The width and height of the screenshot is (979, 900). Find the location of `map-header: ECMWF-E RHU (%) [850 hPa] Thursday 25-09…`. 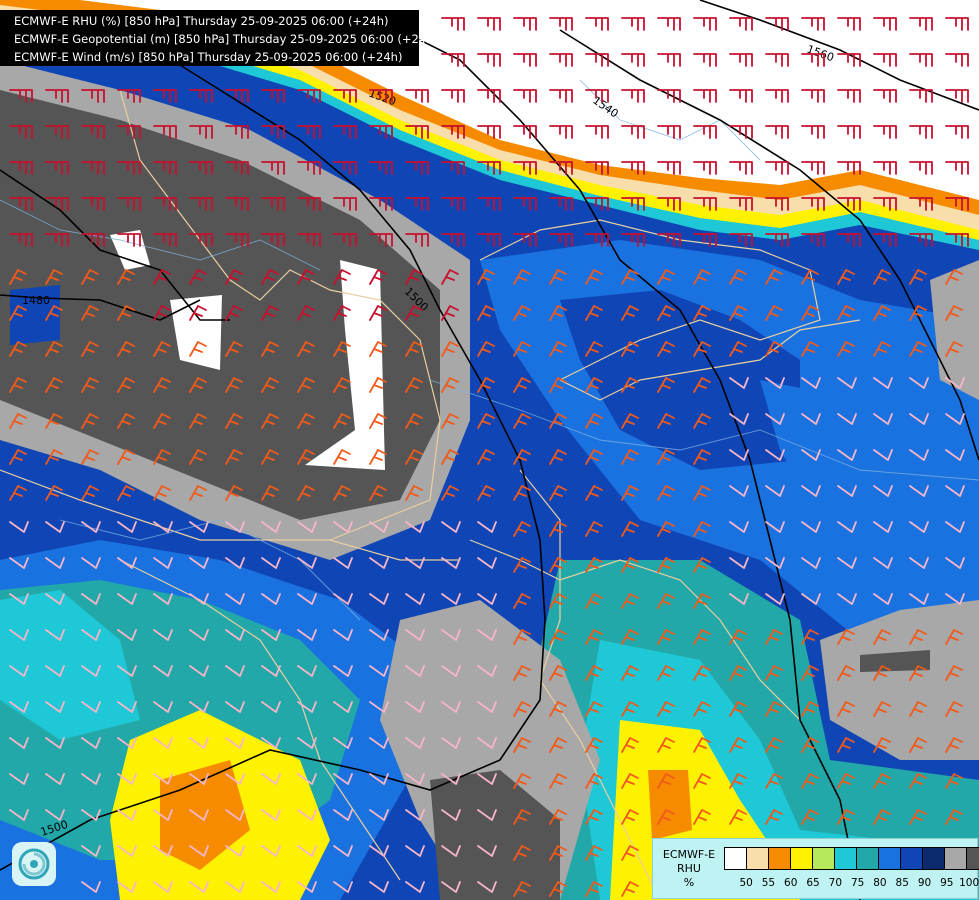

map-header: ECMWF-E RHU (%) [850 hPa] Thursday 25-09… is located at coordinates (219, 38).